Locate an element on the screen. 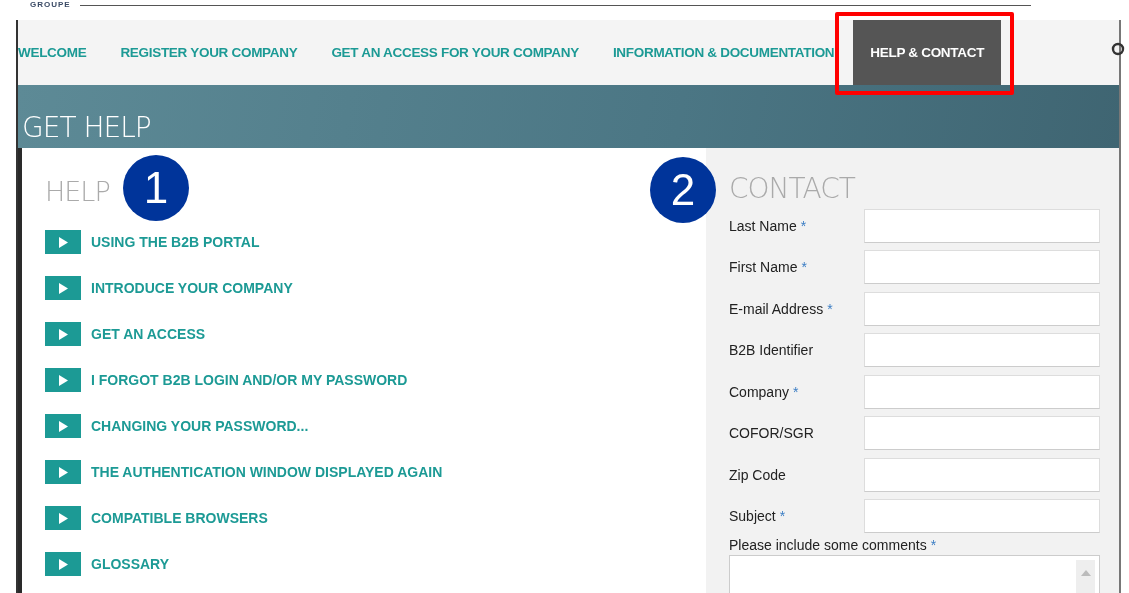  help-link: THE AUTHENTICATION WINDOW DISPLAYED AGAIN is located at coordinates (267, 472).